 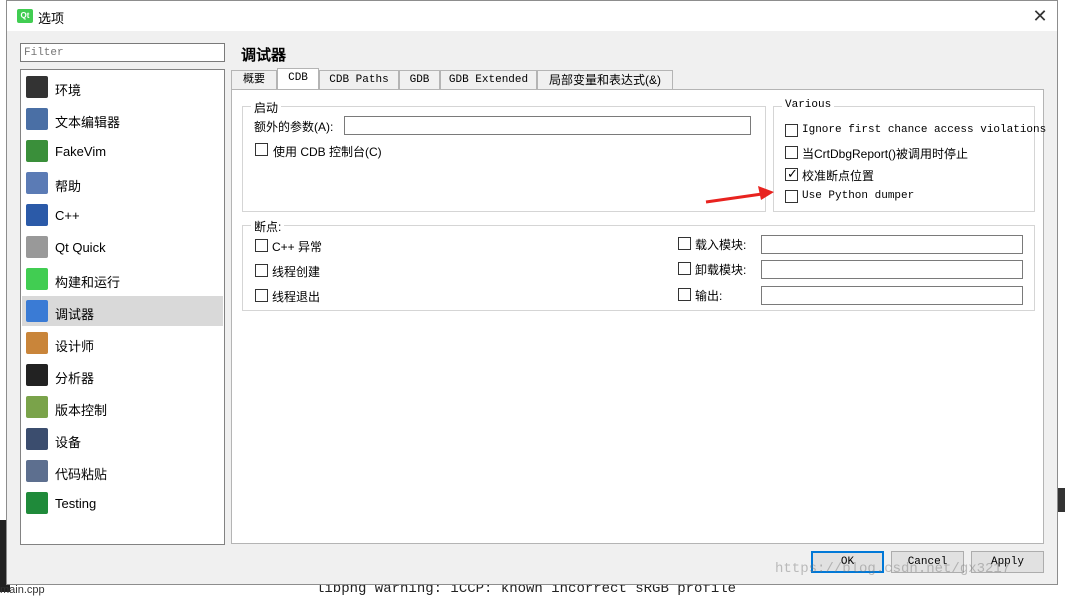 What do you see at coordinates (261, 149) in the screenshot?
I see `use-cdb-console-checkbox` at bounding box center [261, 149].